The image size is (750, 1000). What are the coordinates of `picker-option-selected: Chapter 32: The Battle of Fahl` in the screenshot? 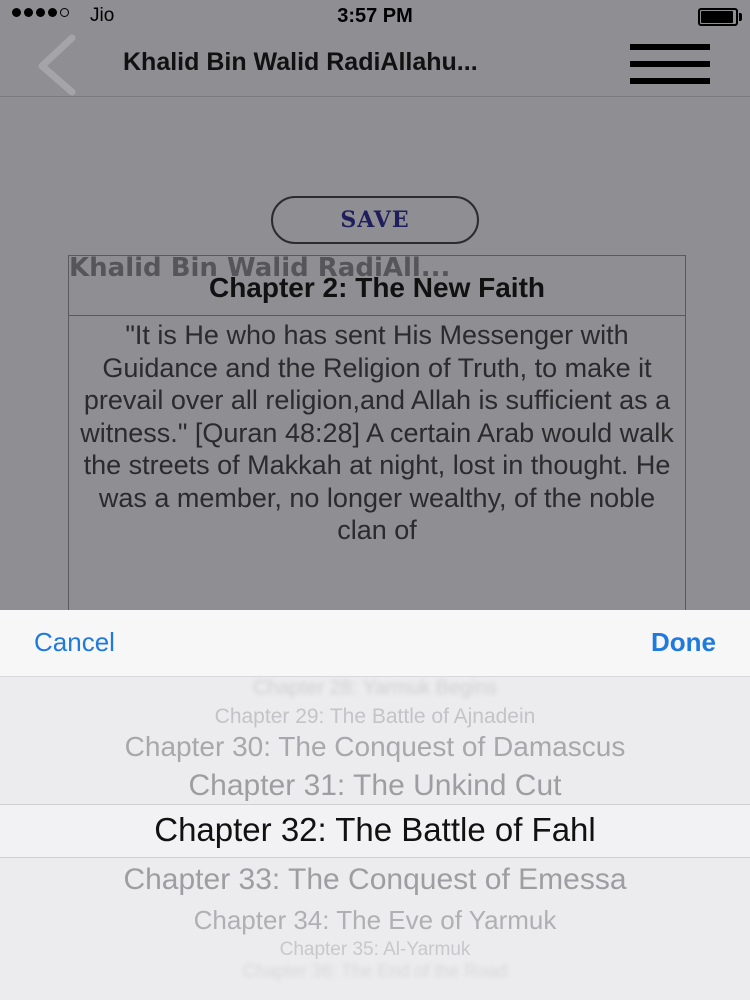 It's located at (375, 830).